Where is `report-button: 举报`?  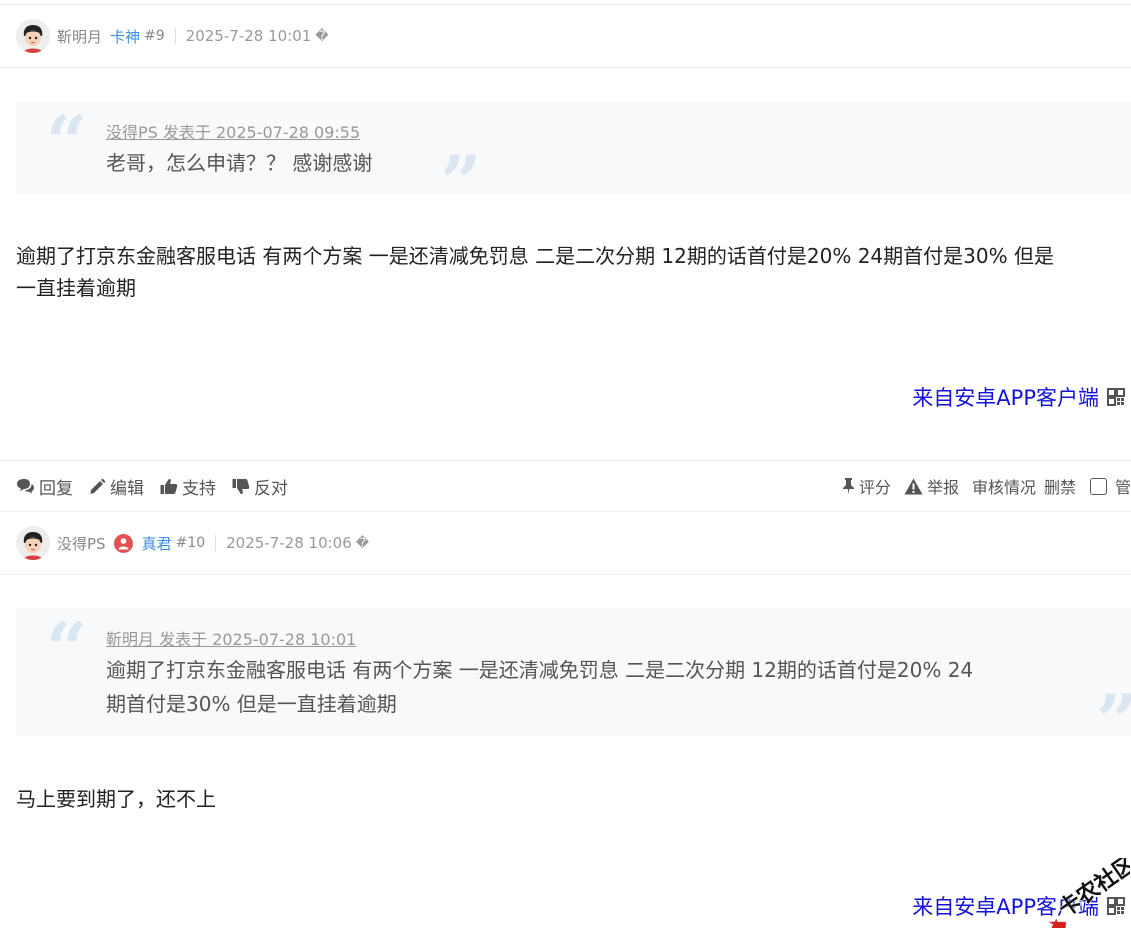 report-button: 举报 is located at coordinates (931, 486).